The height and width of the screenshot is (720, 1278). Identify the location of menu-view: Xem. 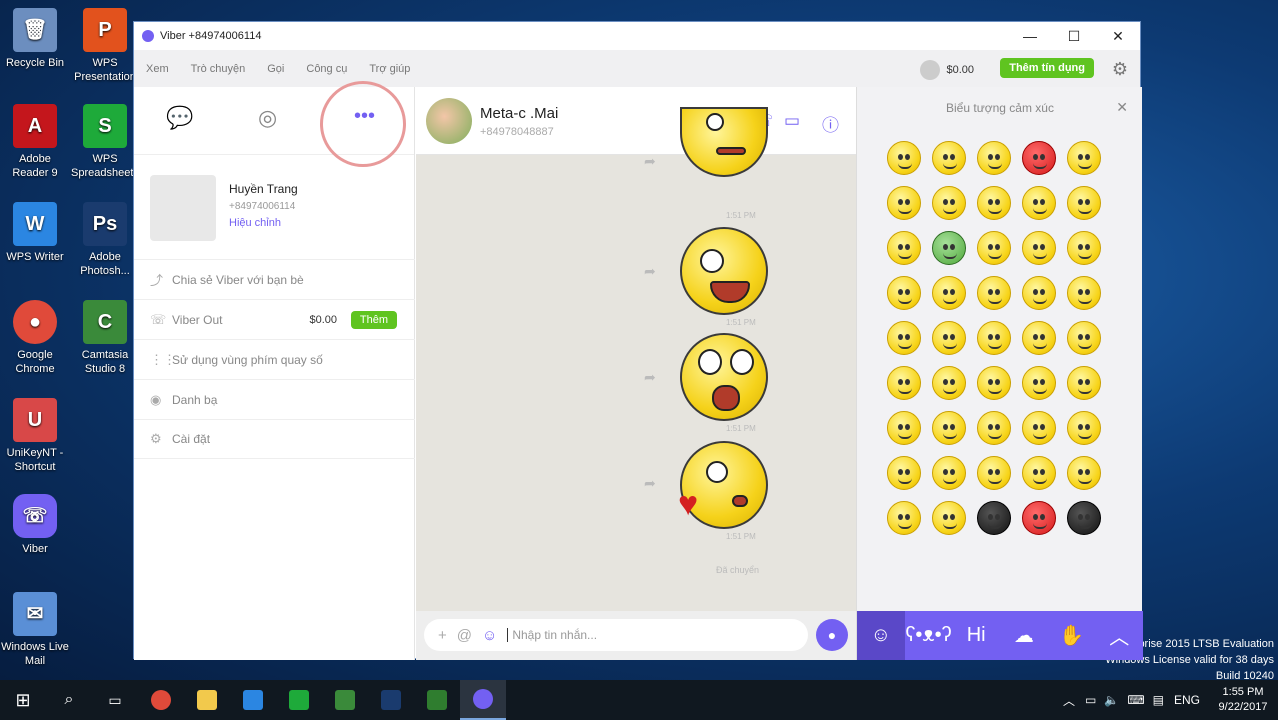
(157, 69).